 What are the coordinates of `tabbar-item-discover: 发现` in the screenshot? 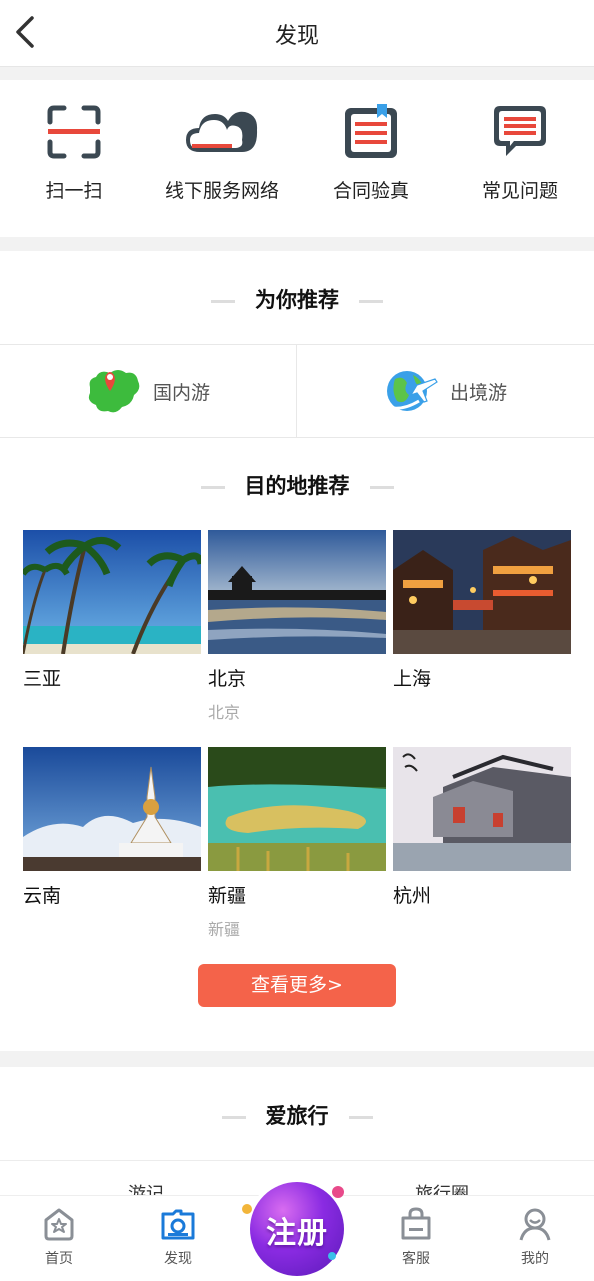 It's located at (178, 1237).